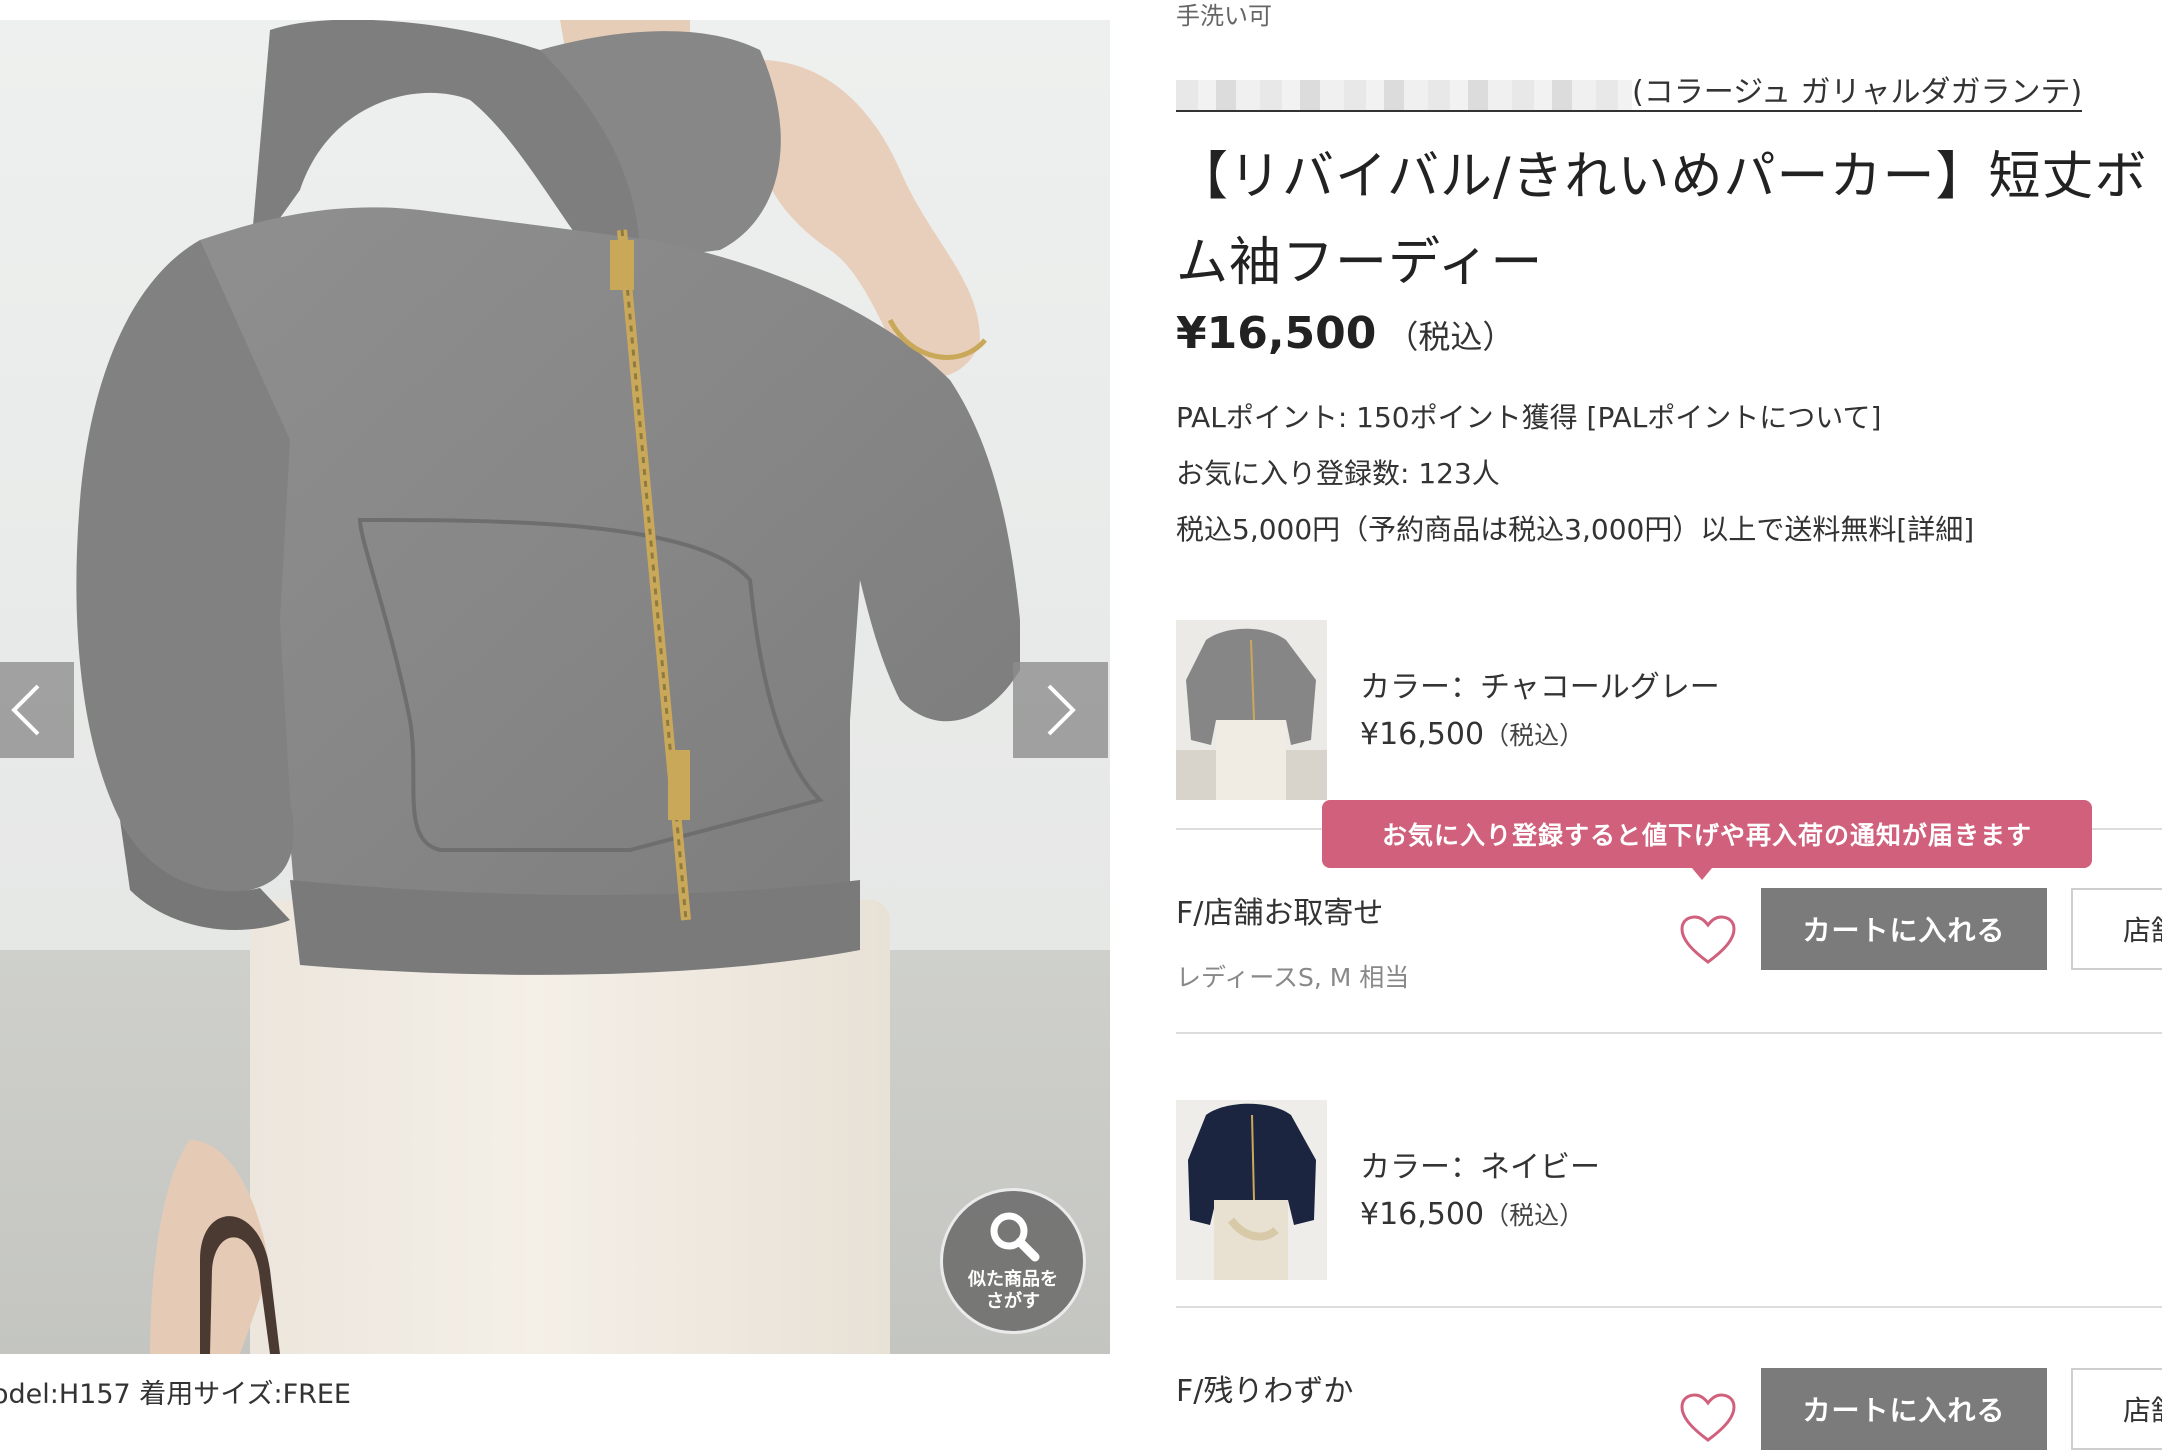 This screenshot has width=2162, height=1450. Describe the element at coordinates (1450, 337) in the screenshot. I see `tax-label: （税込）` at that location.